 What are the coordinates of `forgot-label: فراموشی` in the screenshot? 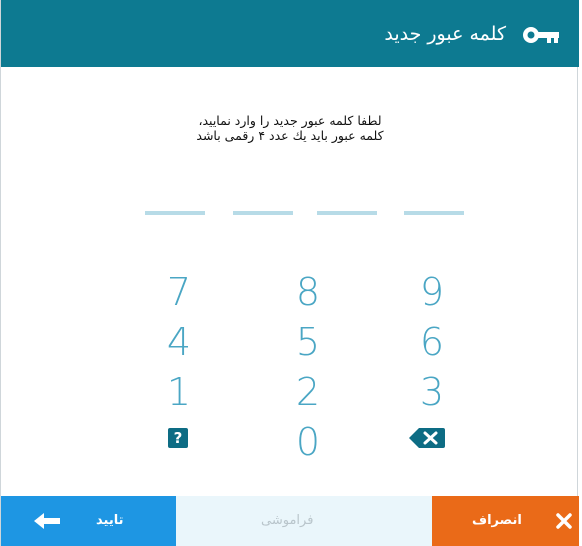 It's located at (287, 520).